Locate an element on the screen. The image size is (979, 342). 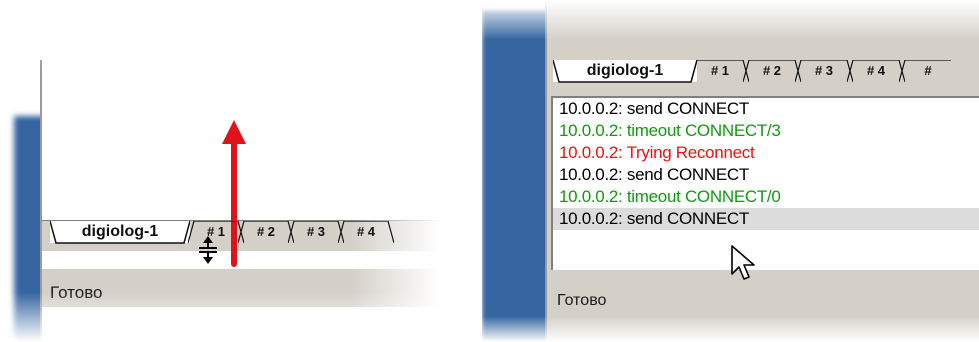
tab-strip: digiolog-1 # 1 # 2 # 3 is located at coordinates (763, 75).